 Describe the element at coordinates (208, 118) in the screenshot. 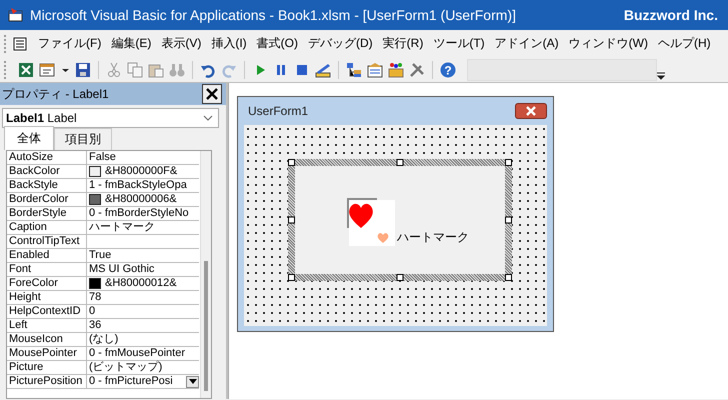

I see `chevron-down-icon` at that location.